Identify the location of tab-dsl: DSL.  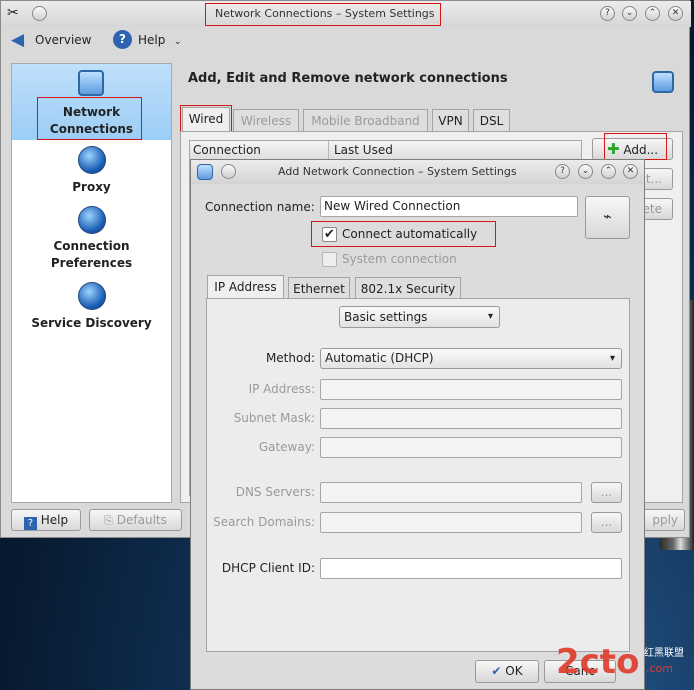
(491, 120).